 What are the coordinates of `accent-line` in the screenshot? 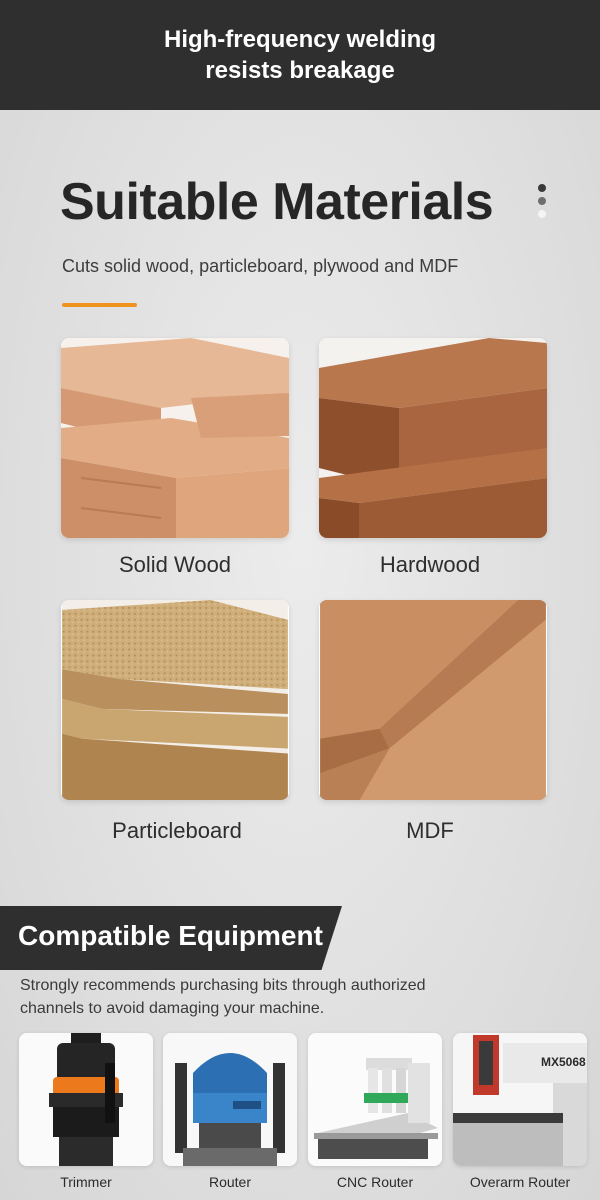 It's located at (99, 305).